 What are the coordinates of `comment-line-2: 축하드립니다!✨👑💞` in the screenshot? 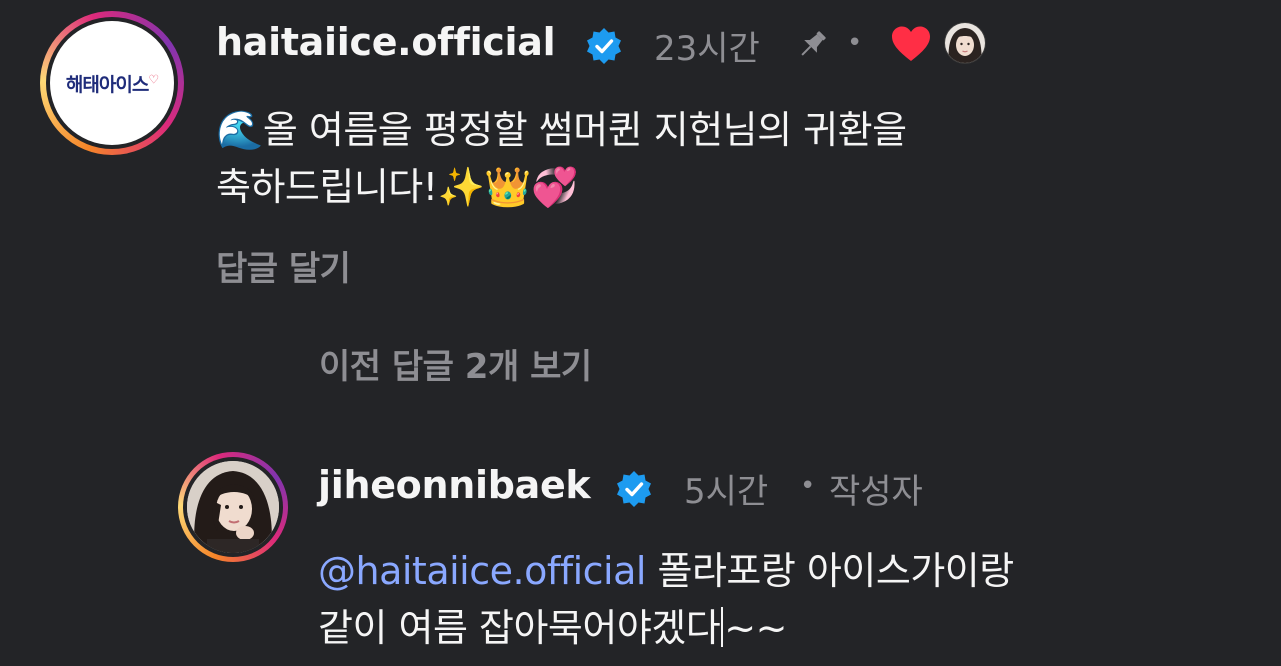 It's located at (561, 187).